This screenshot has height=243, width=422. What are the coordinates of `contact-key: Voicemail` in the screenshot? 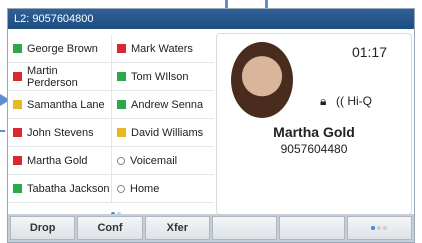 It's located at (162, 161).